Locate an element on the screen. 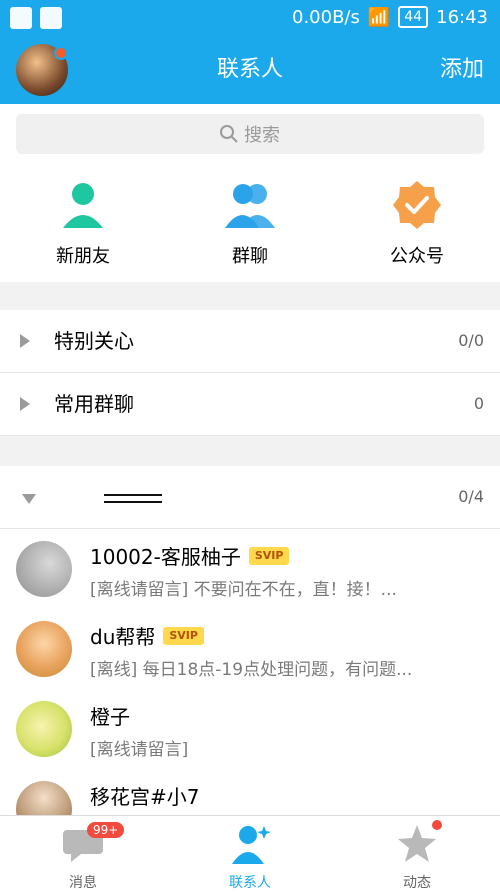 This screenshot has width=500, height=892. tab-feeds: 动态 is located at coordinates (417, 854).